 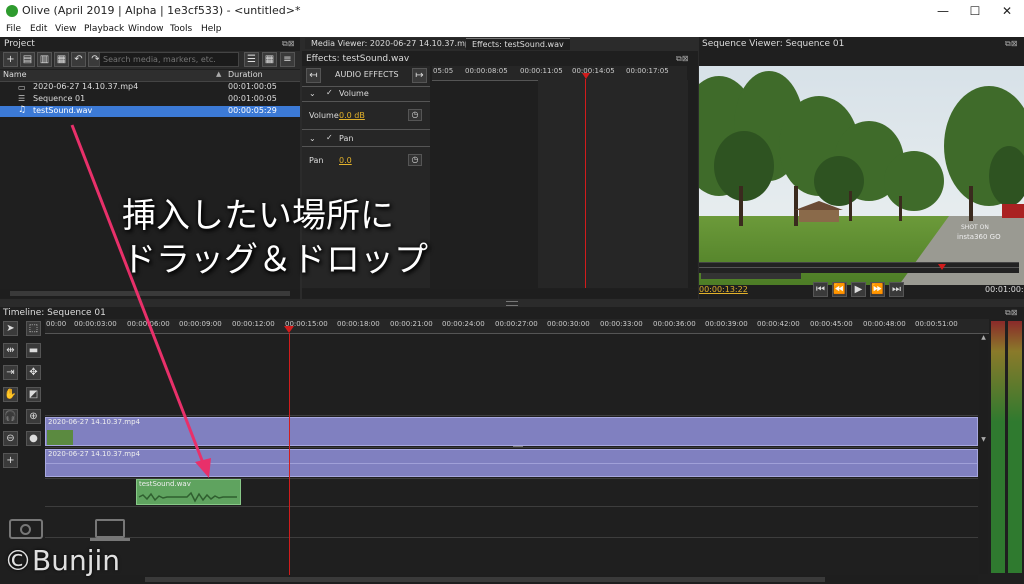 What do you see at coordinates (110, 528) in the screenshot?
I see `laptop-icon` at bounding box center [110, 528].